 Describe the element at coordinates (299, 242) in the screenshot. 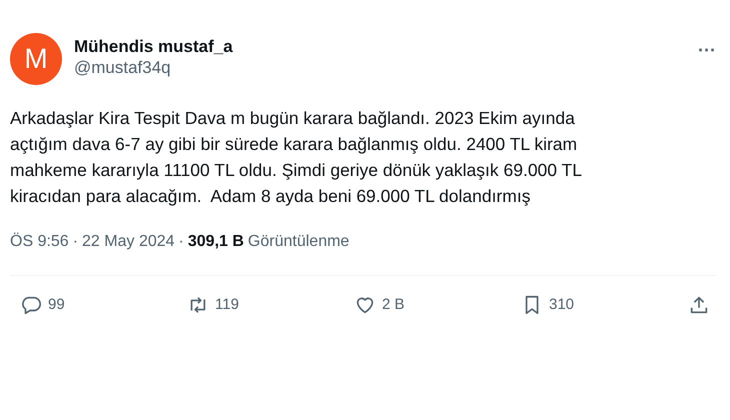

I see `views-label: Görüntülenme` at that location.